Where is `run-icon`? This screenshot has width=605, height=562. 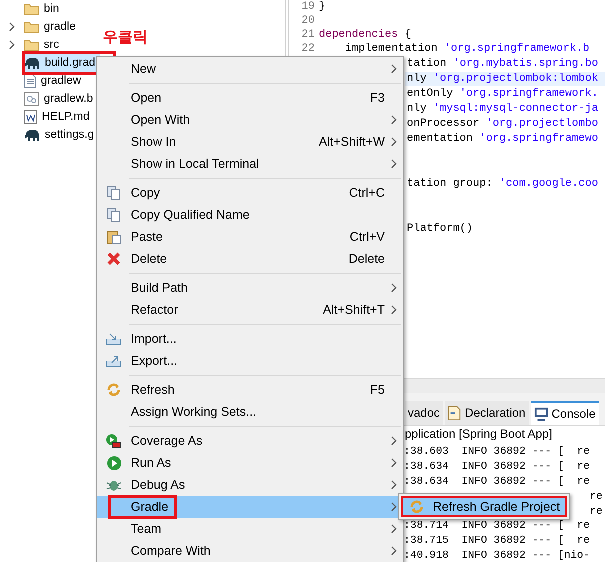 run-icon is located at coordinates (114, 463).